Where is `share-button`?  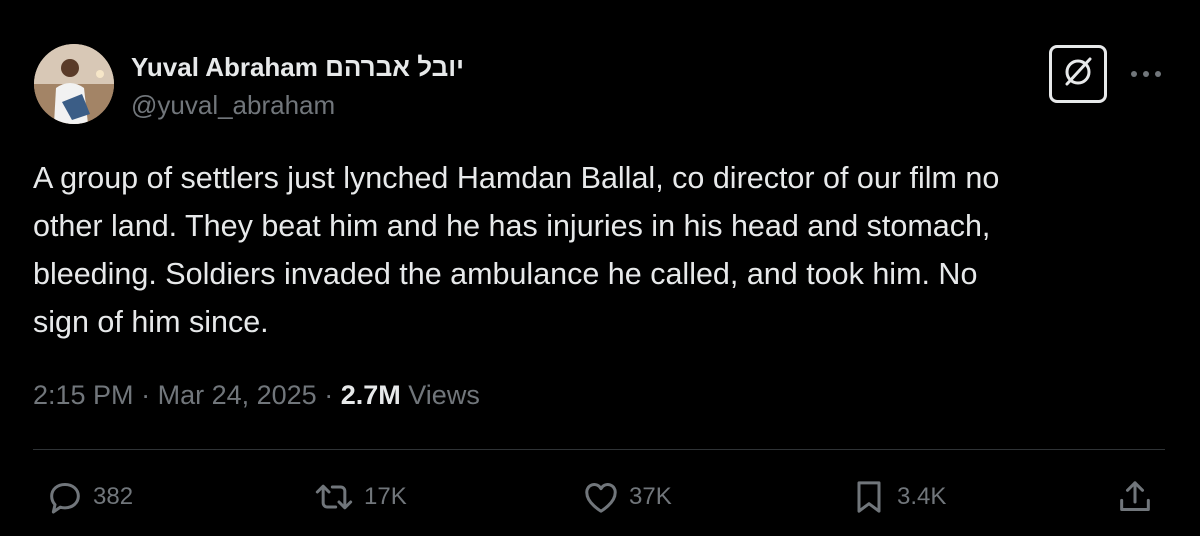
share-button is located at coordinates (1135, 497).